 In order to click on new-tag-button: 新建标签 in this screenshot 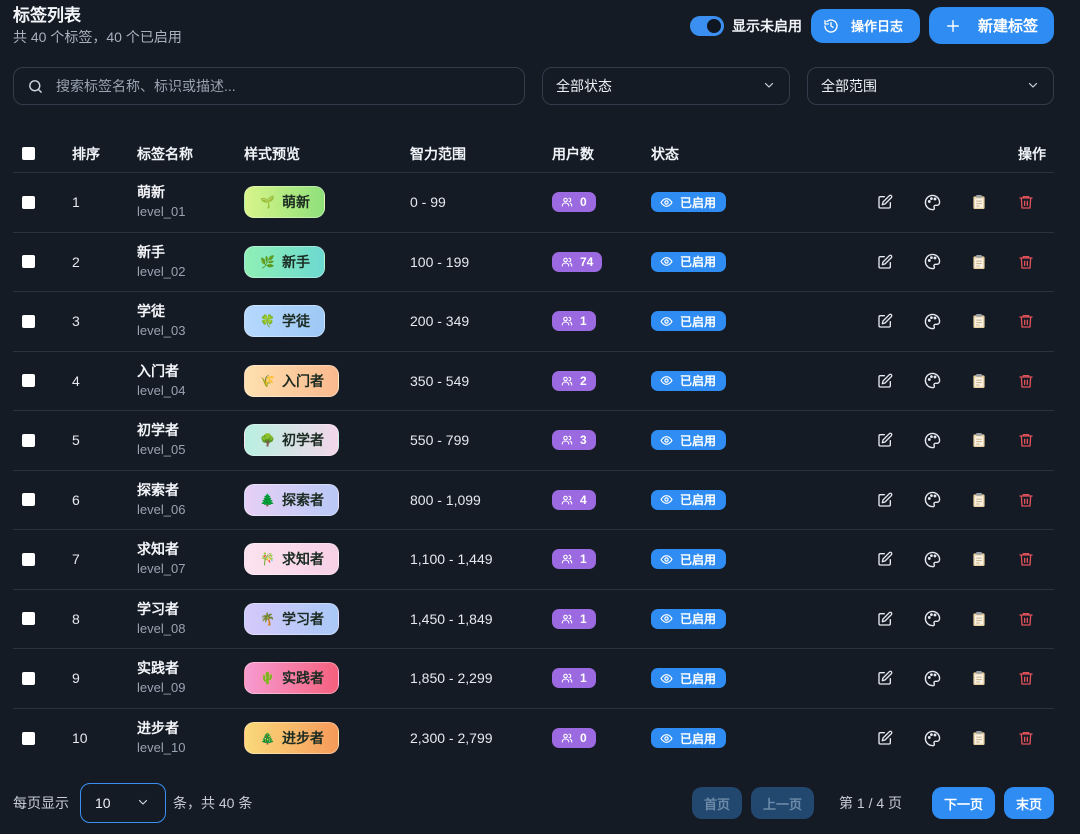, I will do `click(991, 25)`.